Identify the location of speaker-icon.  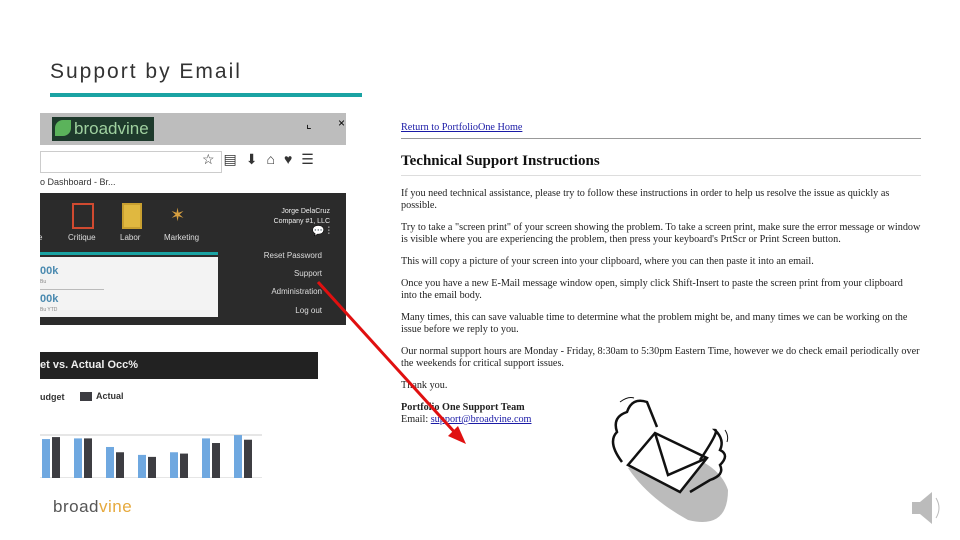
(926, 508).